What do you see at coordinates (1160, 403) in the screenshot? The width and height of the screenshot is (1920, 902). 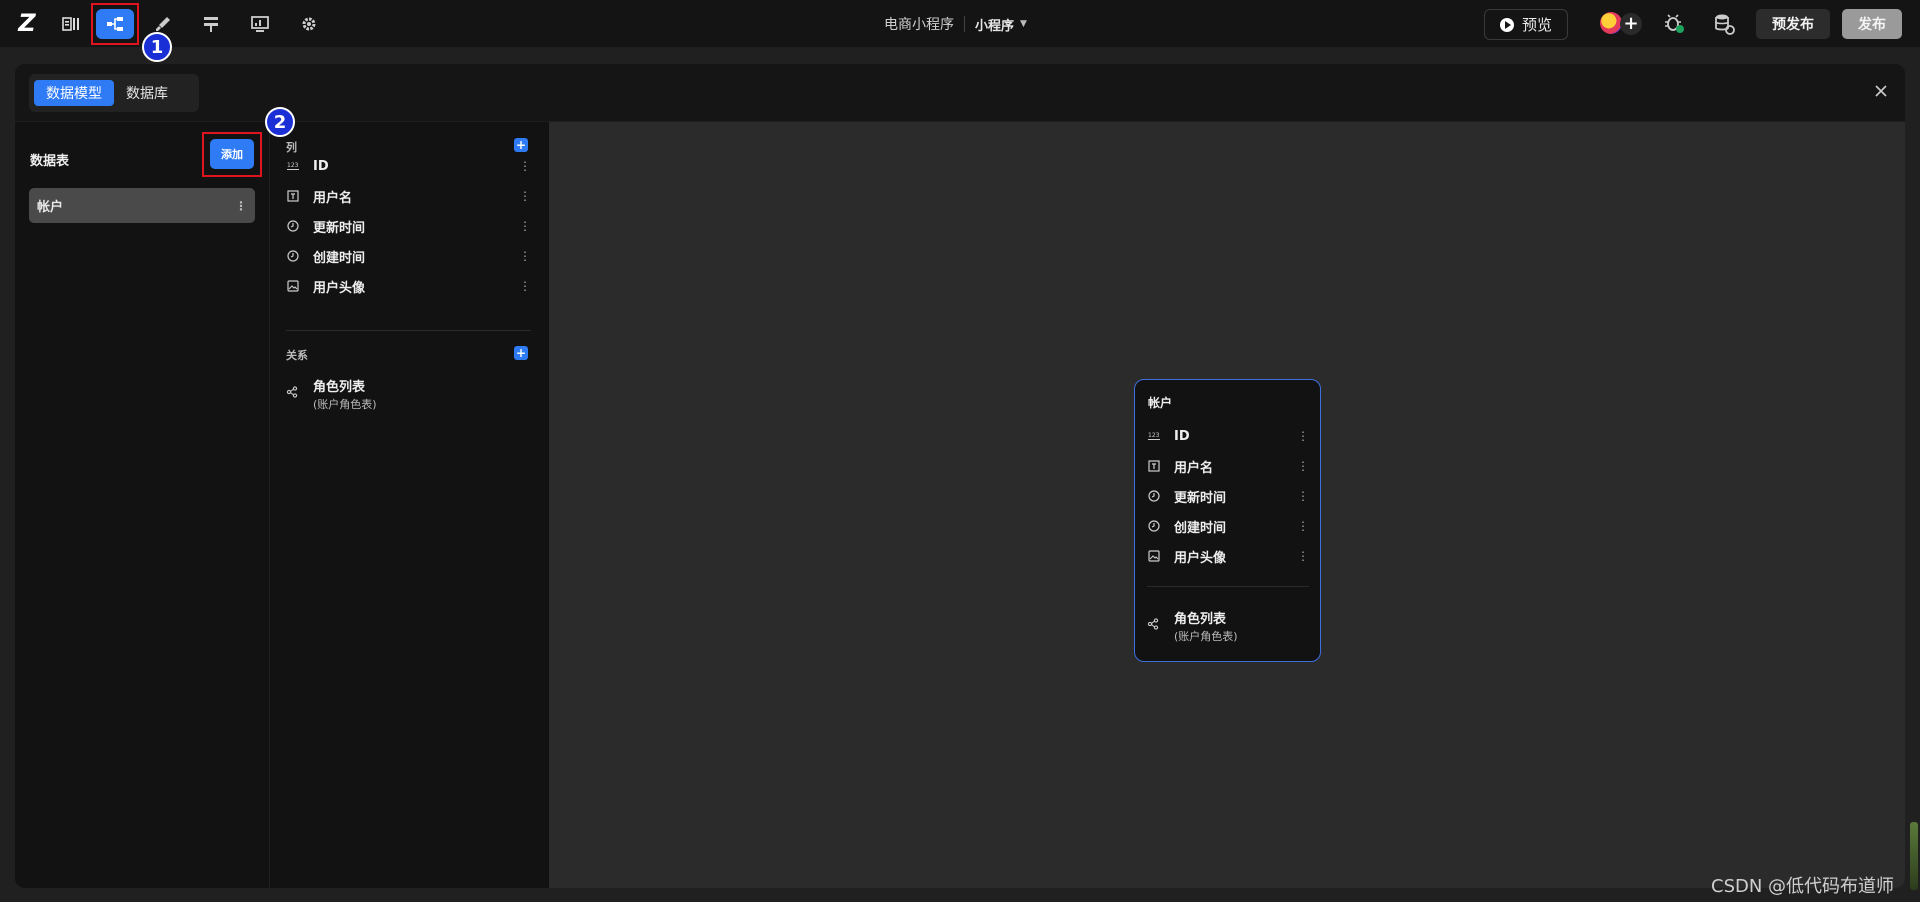 I see `entity-title: 帐户` at bounding box center [1160, 403].